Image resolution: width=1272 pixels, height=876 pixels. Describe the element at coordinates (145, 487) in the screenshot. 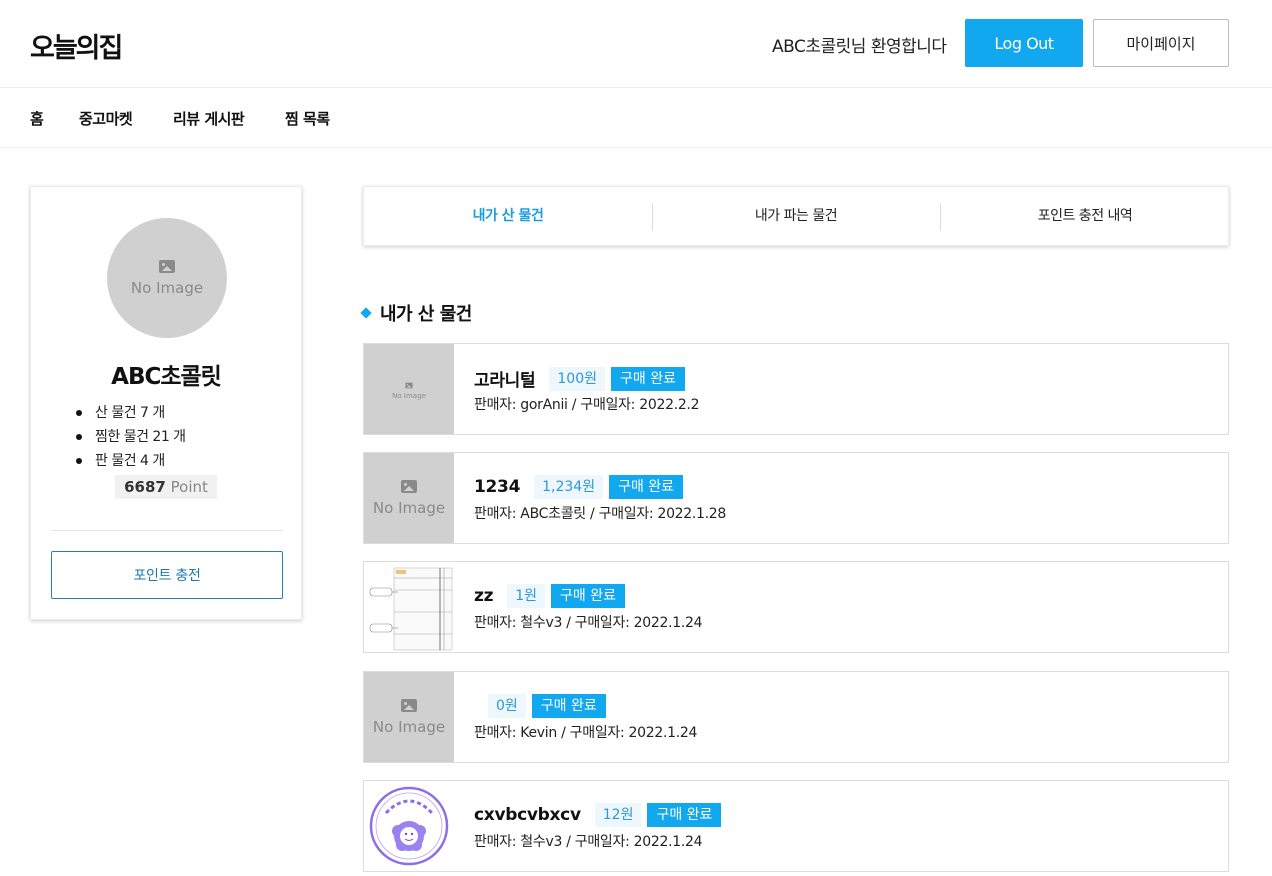

I see `point-value: 6687` at that location.